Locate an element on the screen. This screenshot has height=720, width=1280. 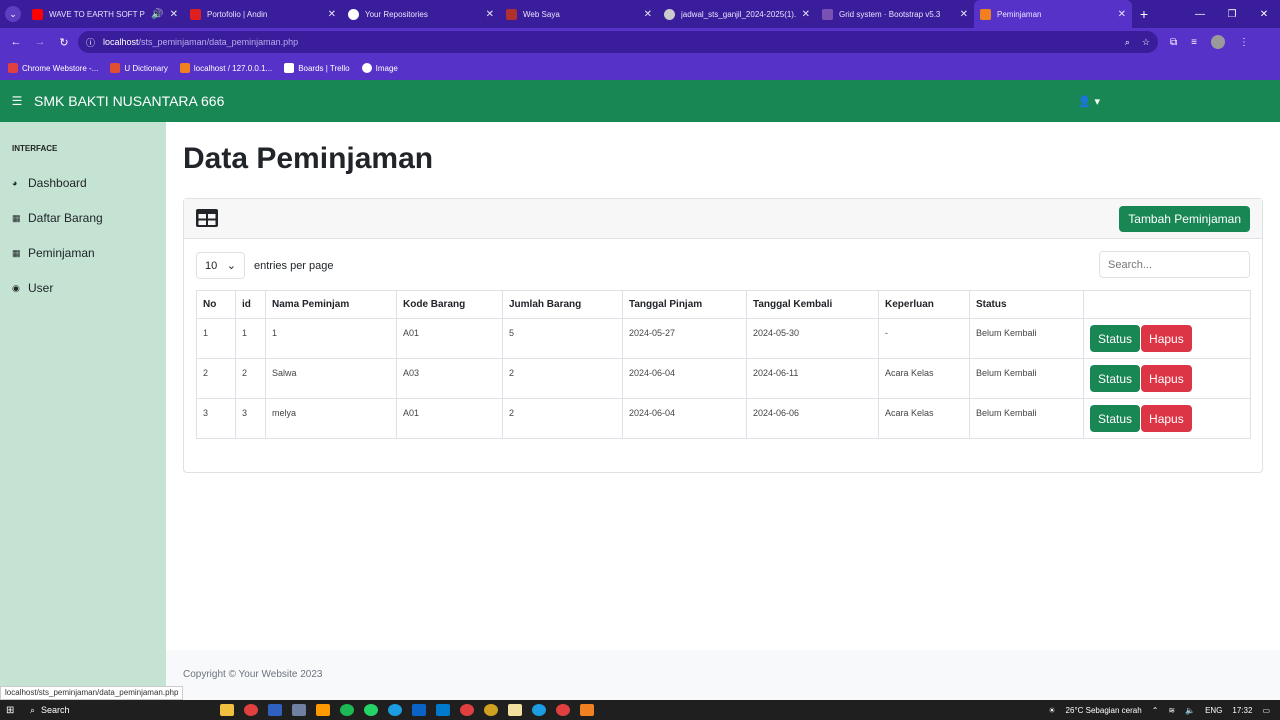
weather-icon: ☀ is located at coordinates (1051, 710).